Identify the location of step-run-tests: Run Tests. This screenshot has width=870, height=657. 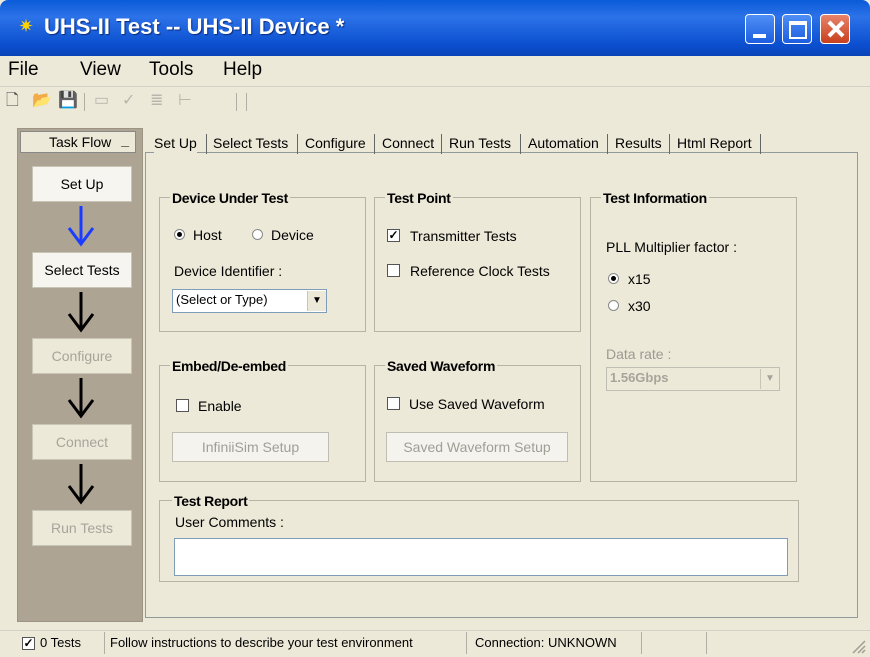
(82, 528).